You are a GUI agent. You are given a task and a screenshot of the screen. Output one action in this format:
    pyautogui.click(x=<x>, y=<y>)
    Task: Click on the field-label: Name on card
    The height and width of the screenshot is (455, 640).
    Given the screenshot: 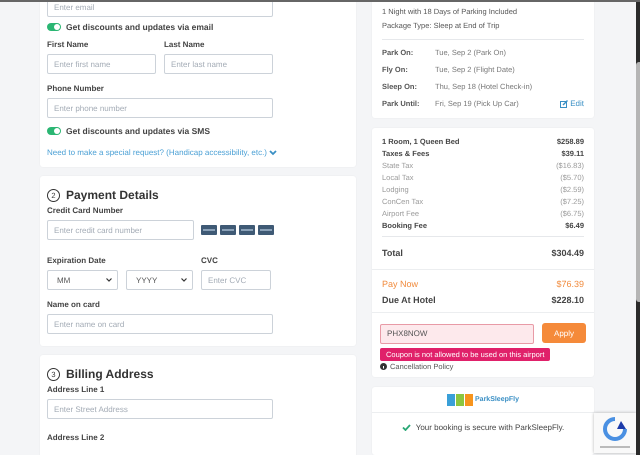 What is the action you would take?
    pyautogui.click(x=74, y=304)
    